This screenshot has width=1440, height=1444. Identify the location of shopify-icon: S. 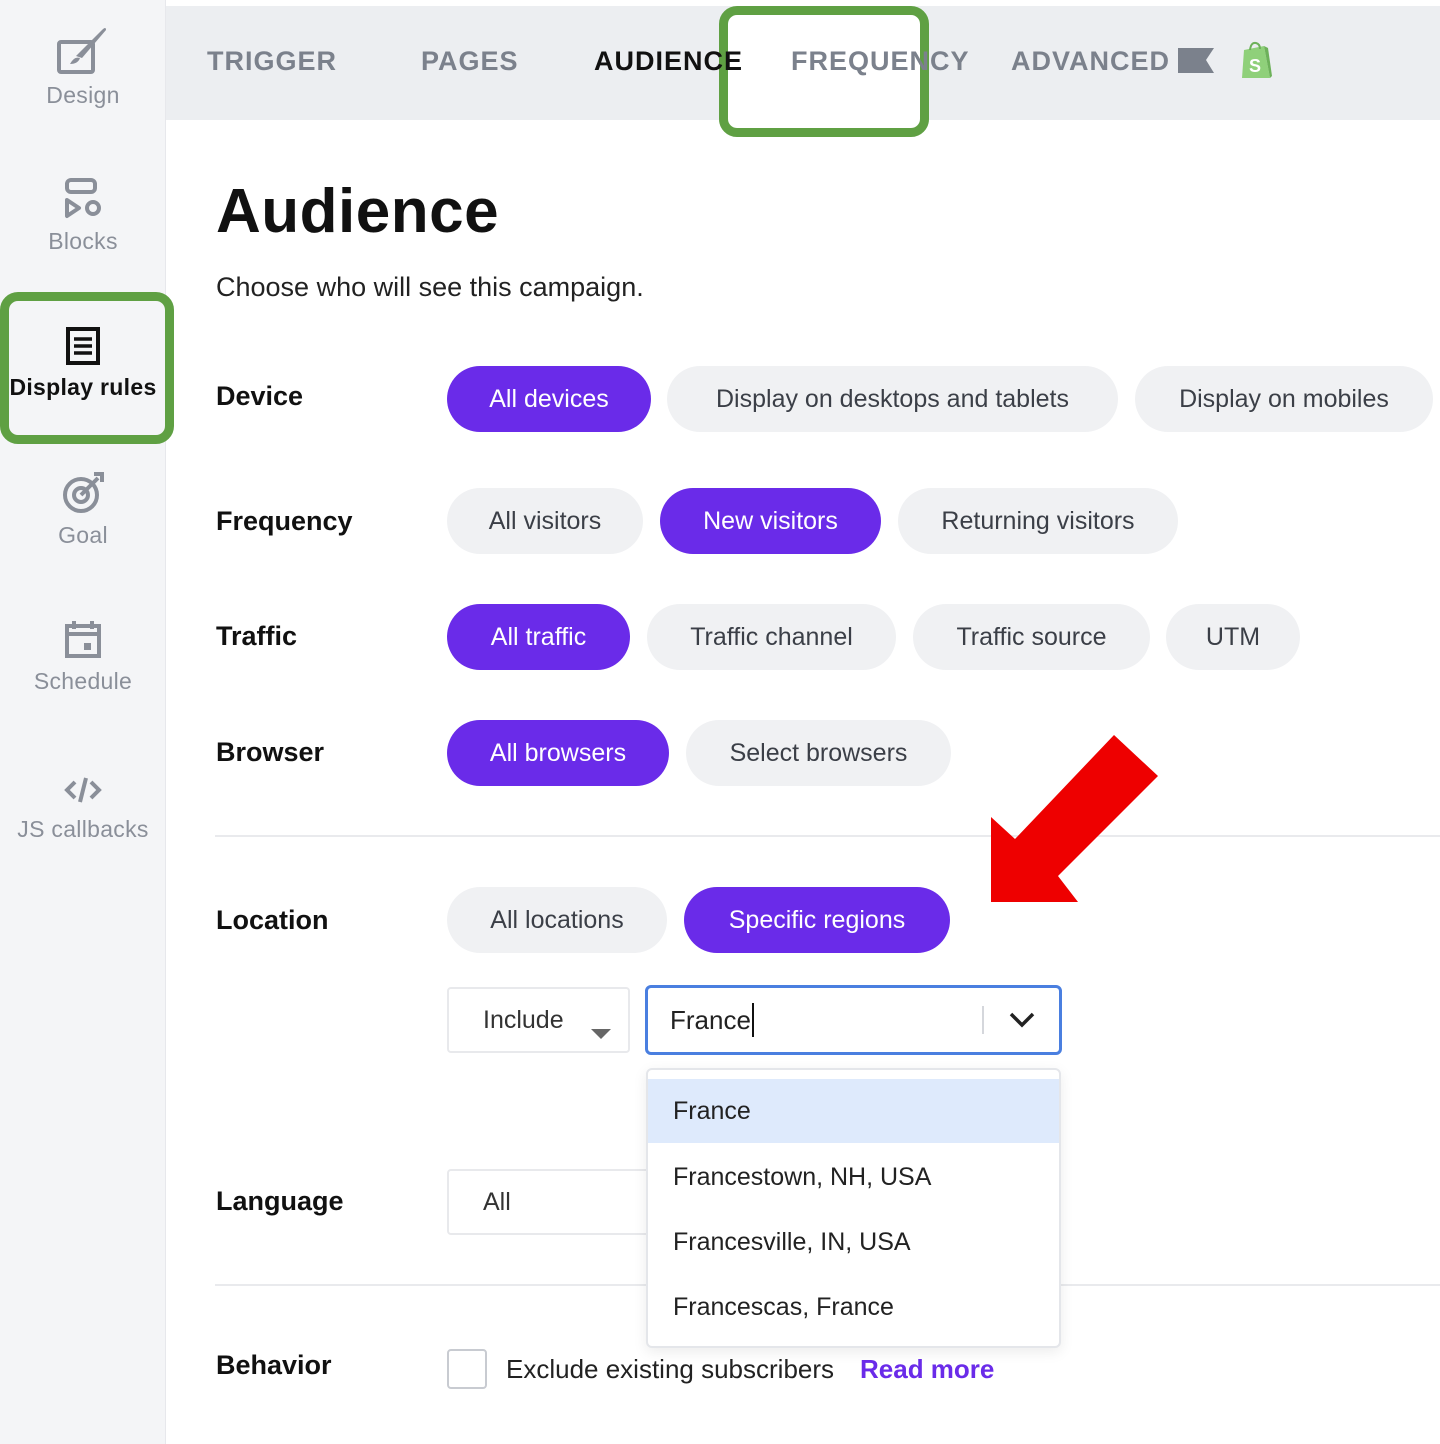
(1256, 63).